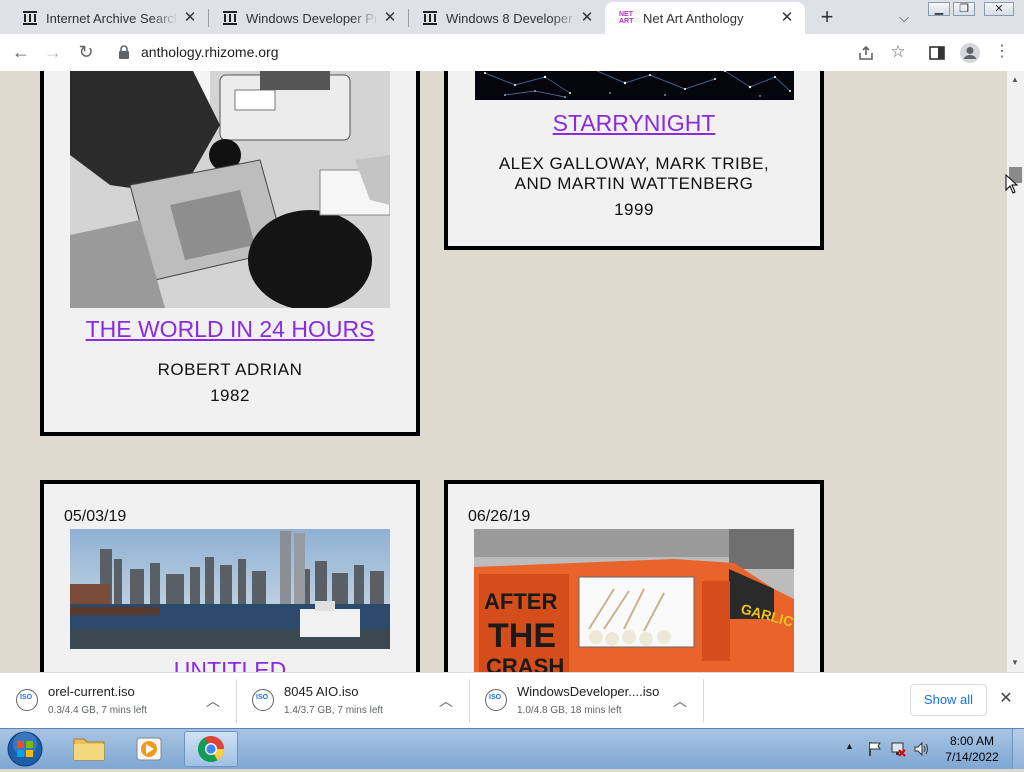 This screenshot has height=772, width=1024. I want to click on close-download-shelf-icon: ✕, so click(1006, 699).